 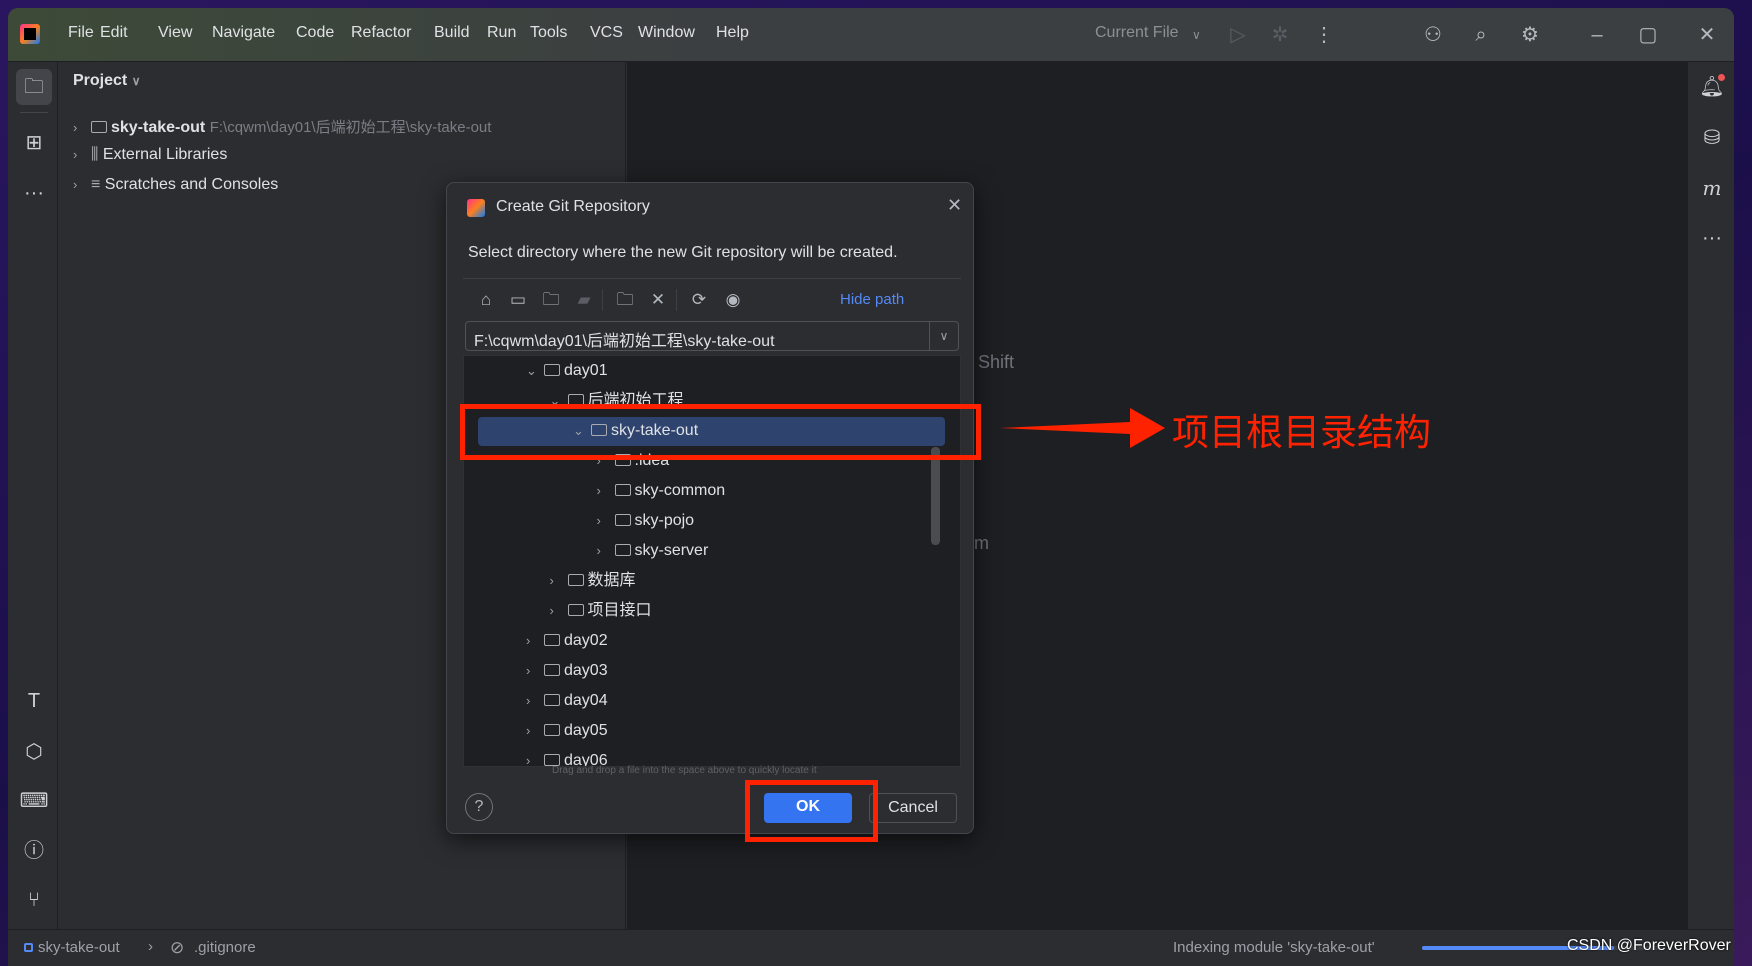 What do you see at coordinates (606, 33) in the screenshot?
I see `menu-vcs: VCS` at bounding box center [606, 33].